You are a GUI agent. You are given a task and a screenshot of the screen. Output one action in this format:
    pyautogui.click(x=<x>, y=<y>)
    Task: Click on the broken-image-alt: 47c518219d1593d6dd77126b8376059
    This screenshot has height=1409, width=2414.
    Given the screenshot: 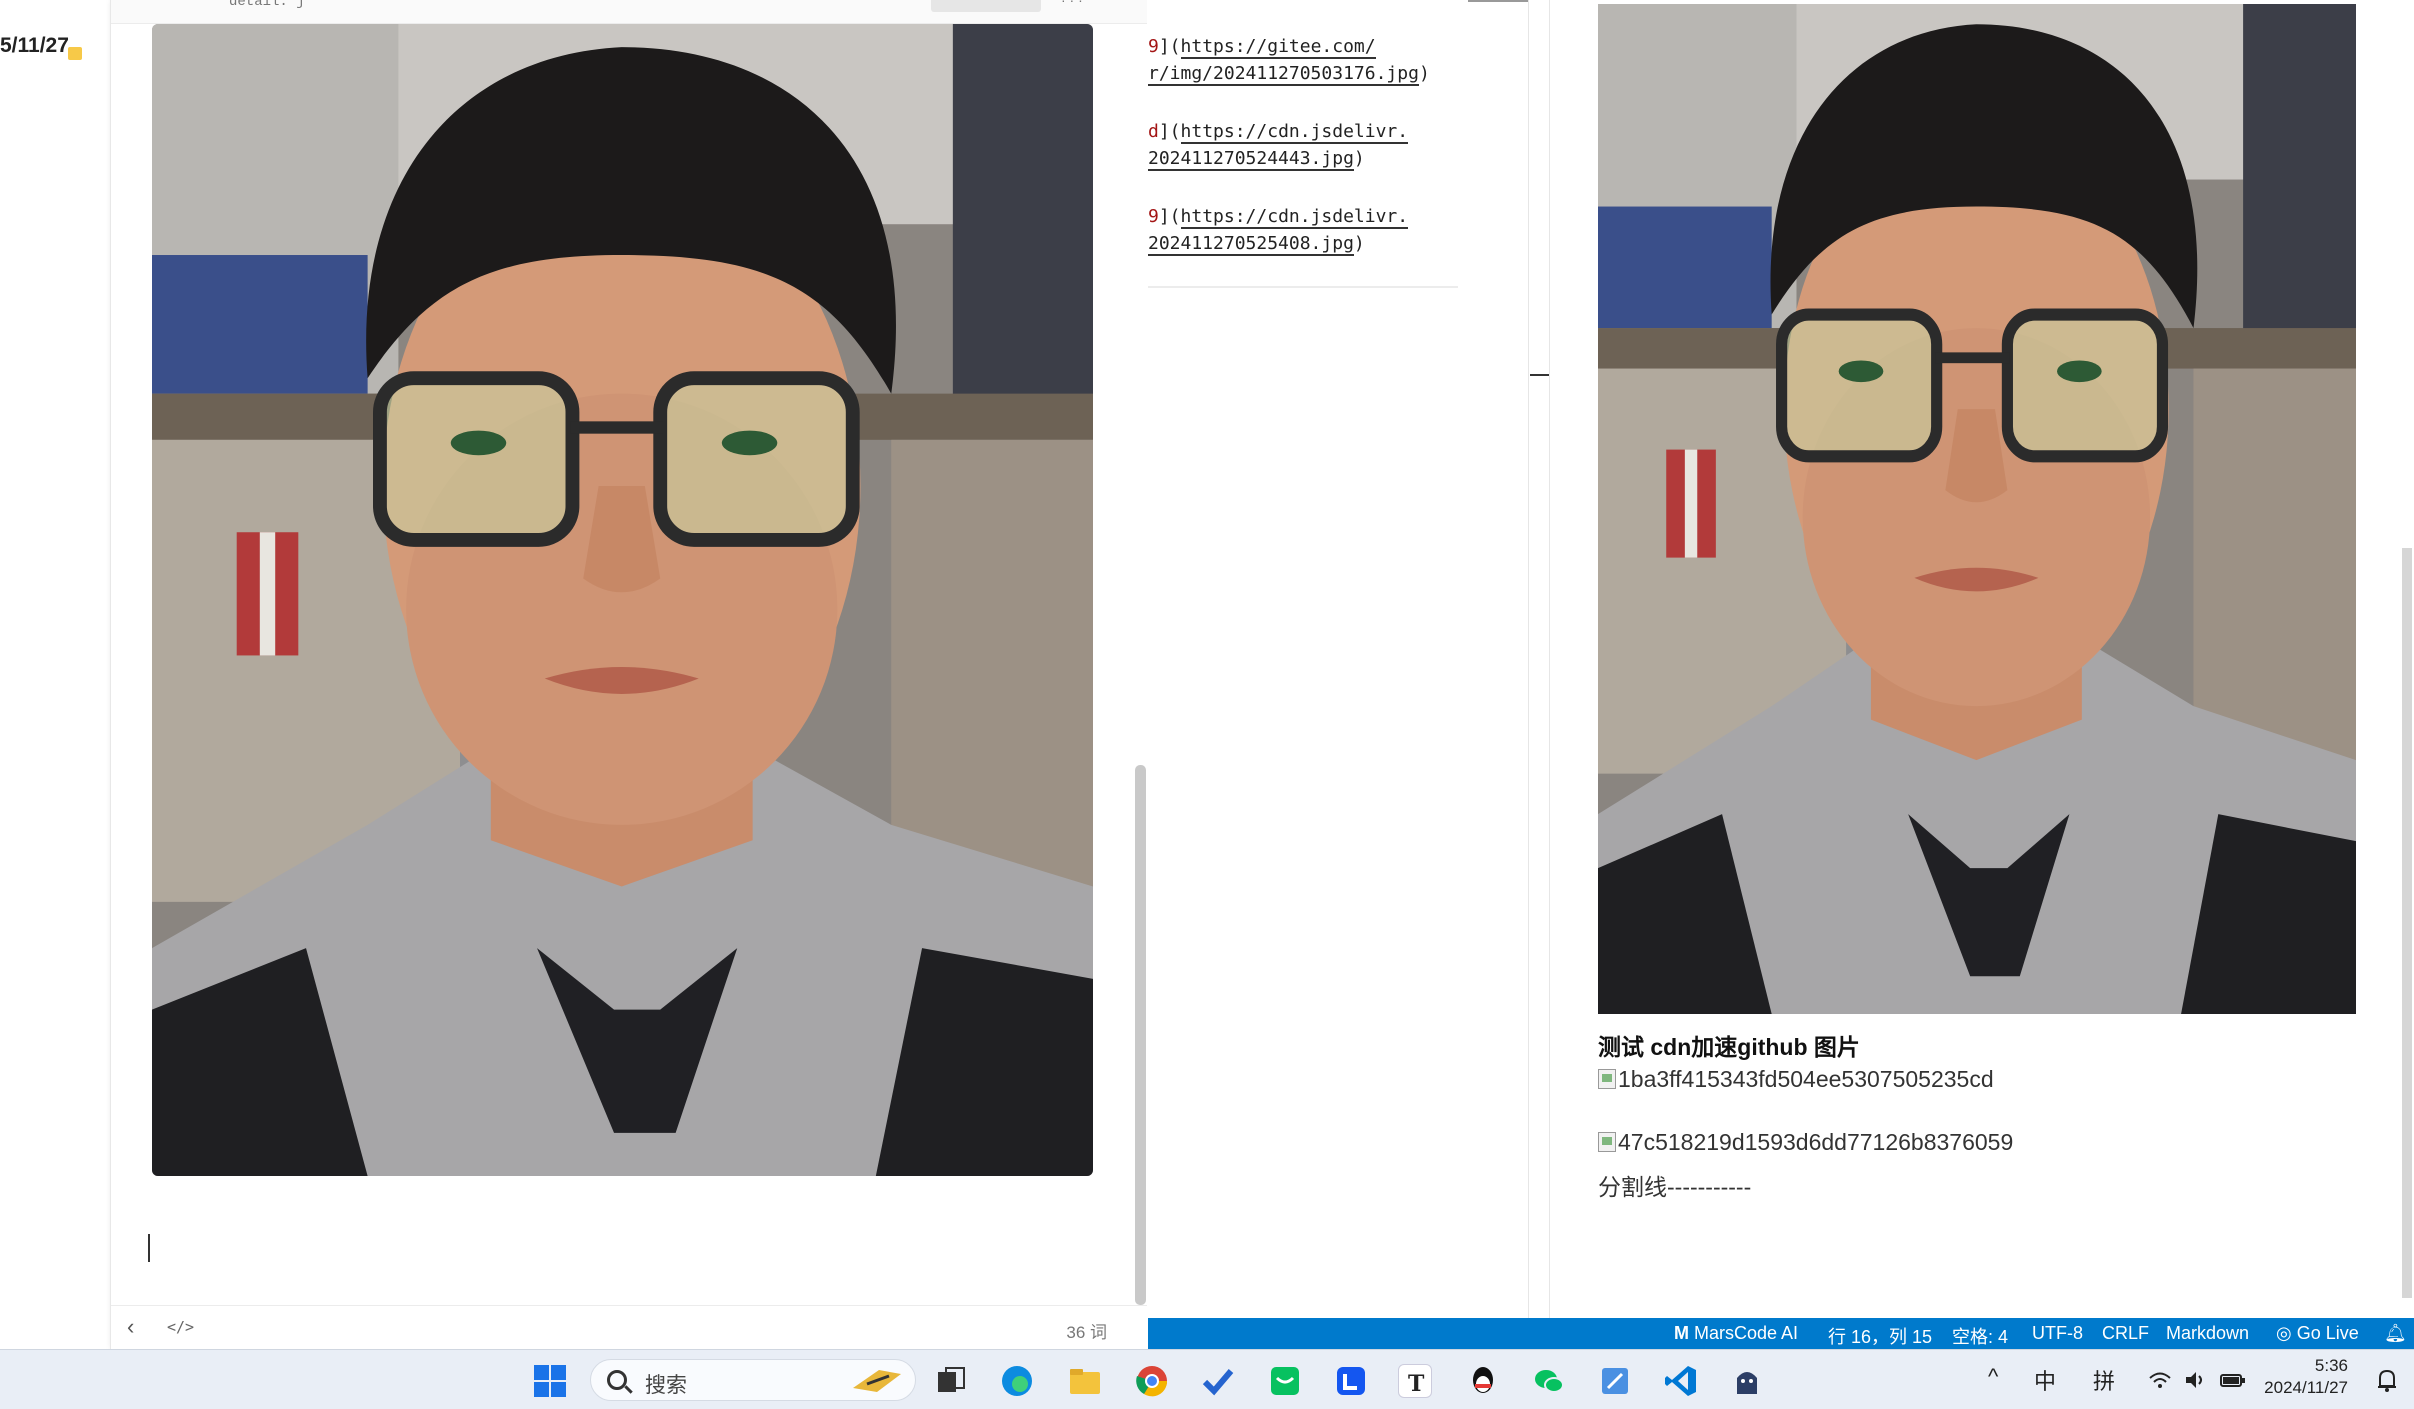 What is the action you would take?
    pyautogui.click(x=1816, y=1142)
    